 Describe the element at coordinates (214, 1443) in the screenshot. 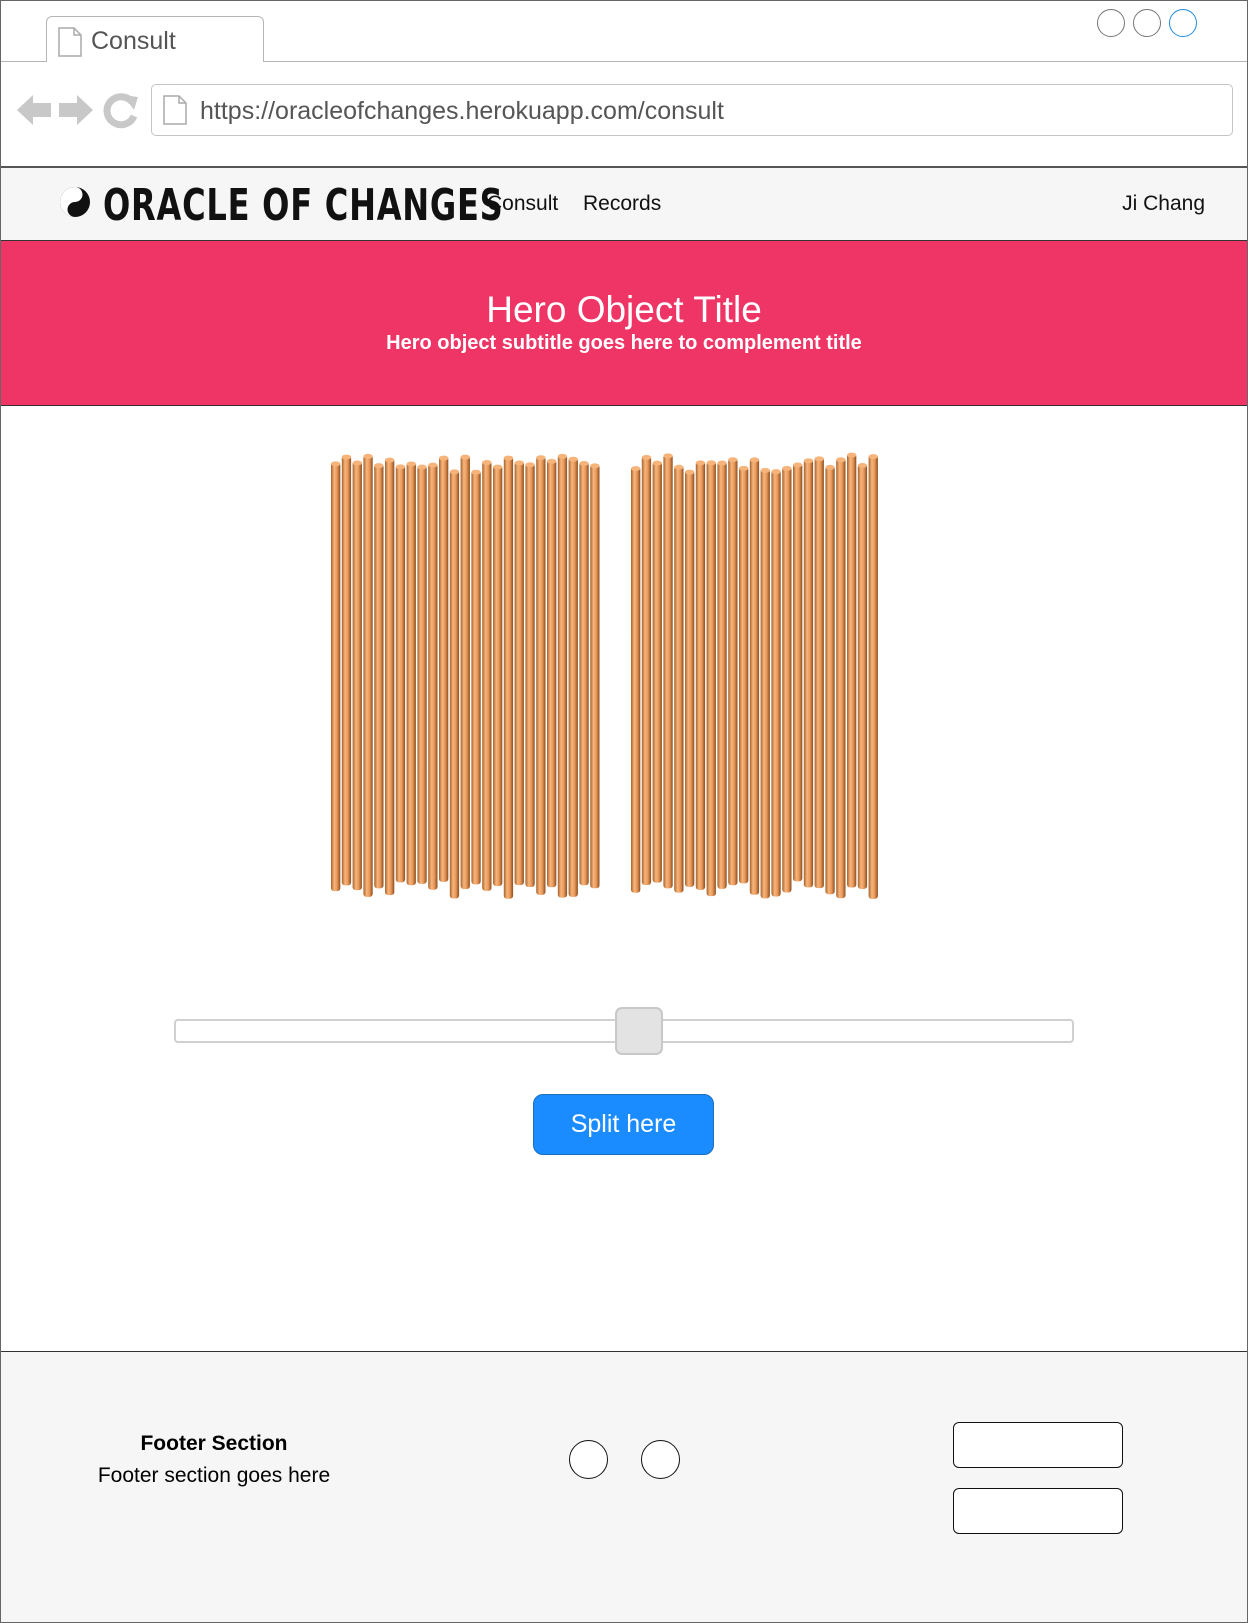

I see `footer-title: Footer Section` at that location.